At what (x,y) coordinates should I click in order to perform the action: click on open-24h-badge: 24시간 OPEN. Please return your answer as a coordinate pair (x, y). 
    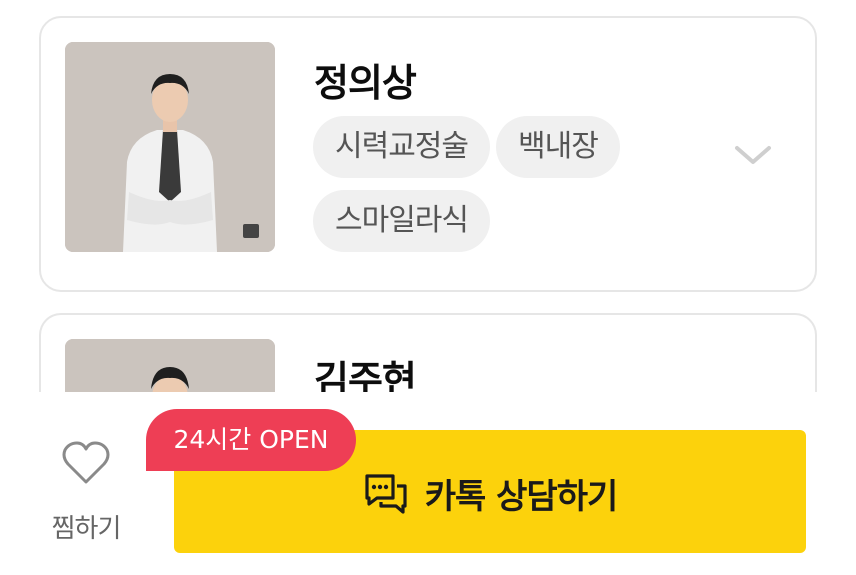
    Looking at the image, I should click on (251, 440).